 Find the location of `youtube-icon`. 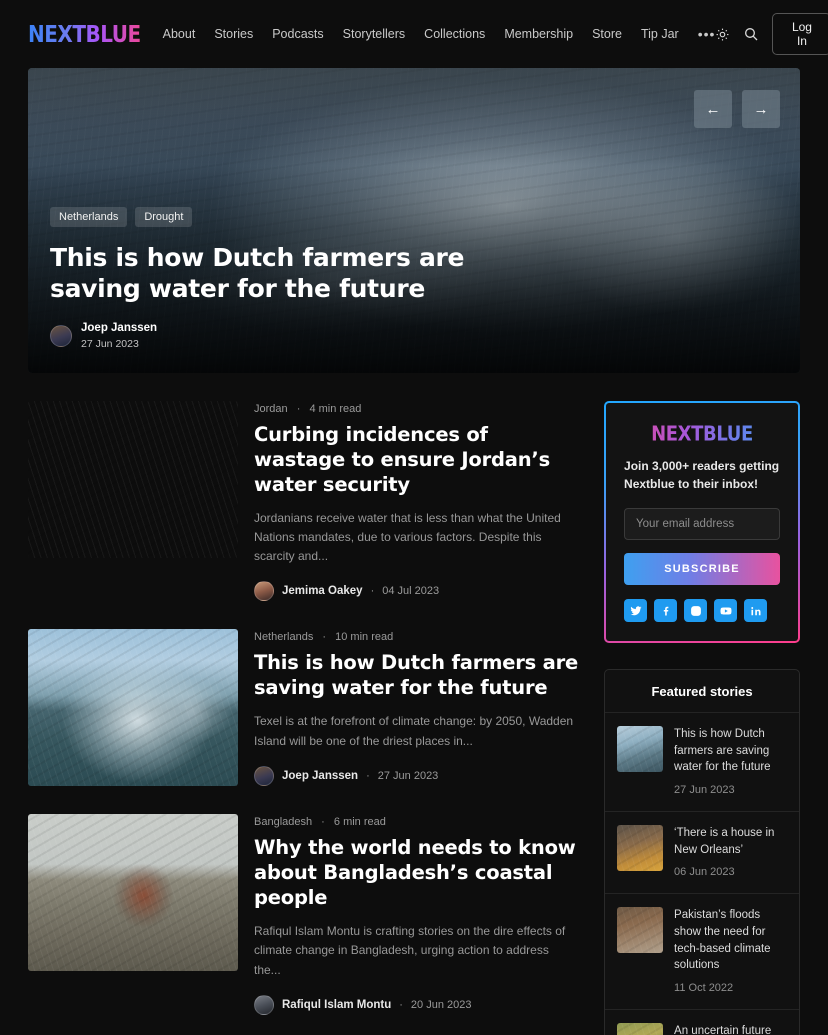

youtube-icon is located at coordinates (726, 610).